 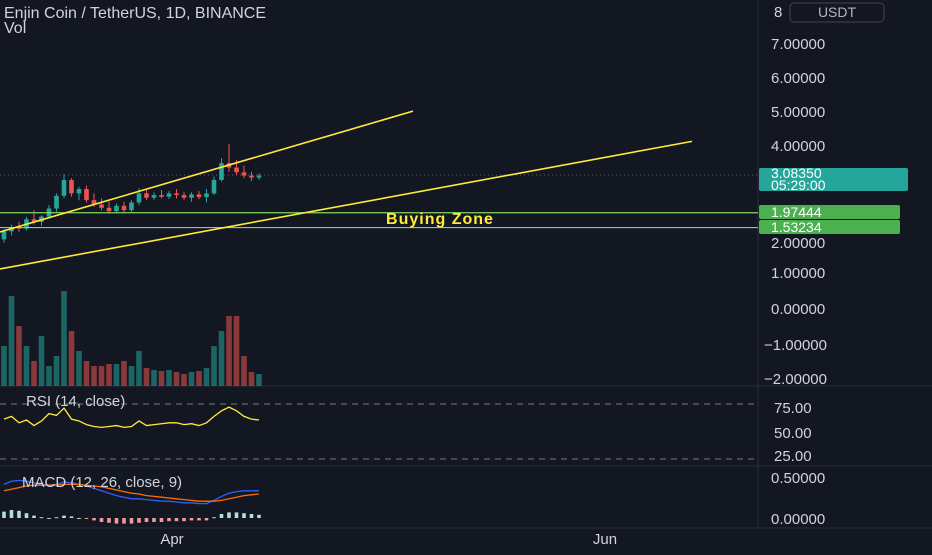 I want to click on price-label: −2.00000, so click(x=795, y=379).